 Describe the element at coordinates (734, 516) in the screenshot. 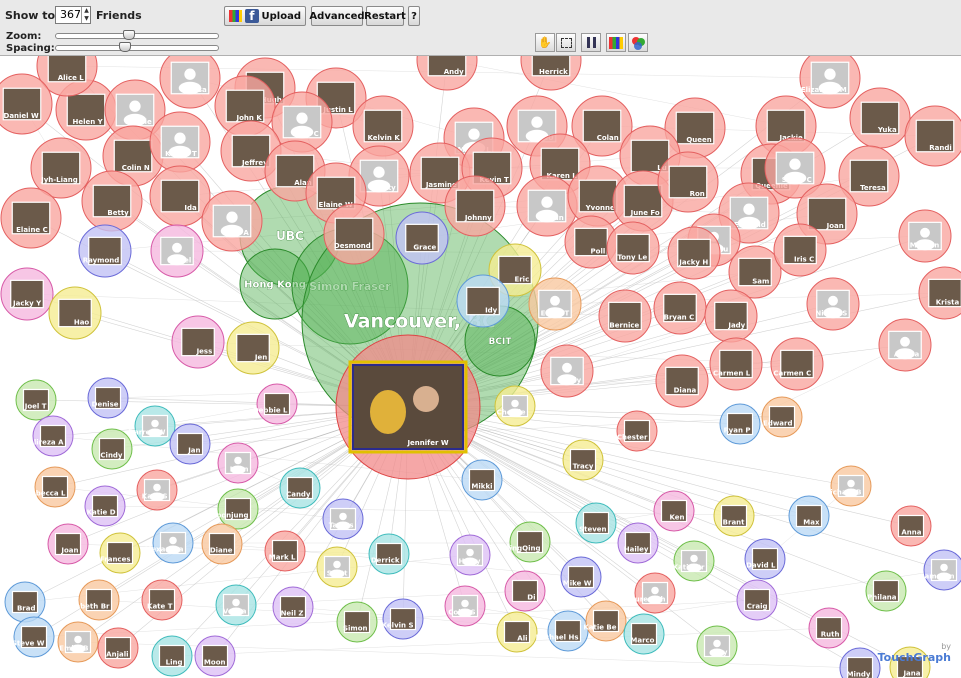

I see `friend-node: Brant` at that location.